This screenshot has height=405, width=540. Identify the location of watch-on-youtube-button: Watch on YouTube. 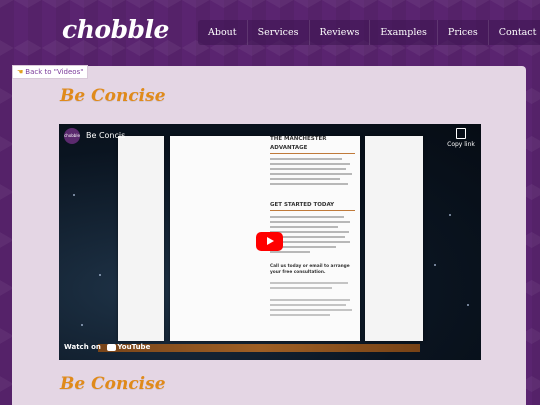
(107, 347).